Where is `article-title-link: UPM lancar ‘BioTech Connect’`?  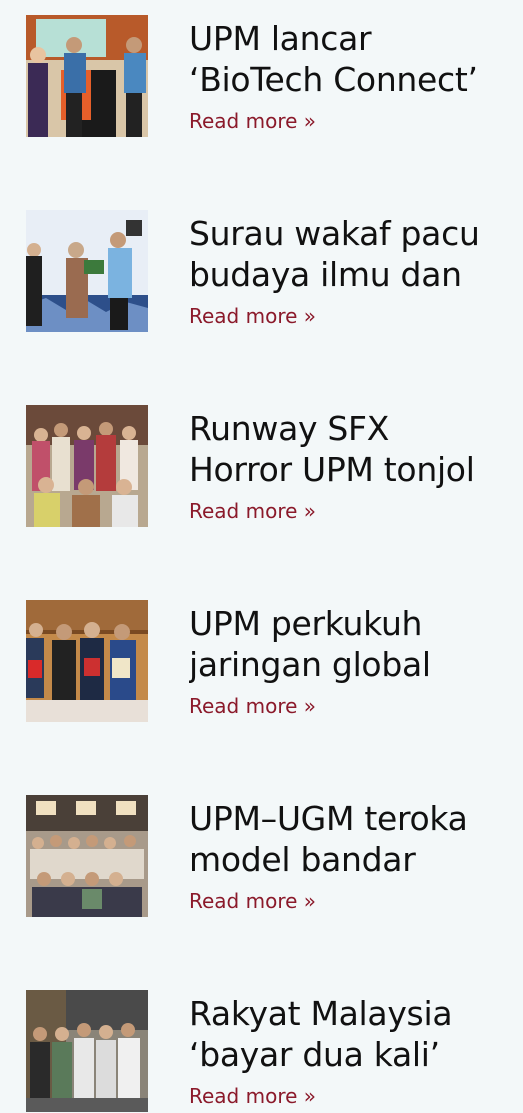 article-title-link: UPM lancar ‘BioTech Connect’ is located at coordinates (352, 59).